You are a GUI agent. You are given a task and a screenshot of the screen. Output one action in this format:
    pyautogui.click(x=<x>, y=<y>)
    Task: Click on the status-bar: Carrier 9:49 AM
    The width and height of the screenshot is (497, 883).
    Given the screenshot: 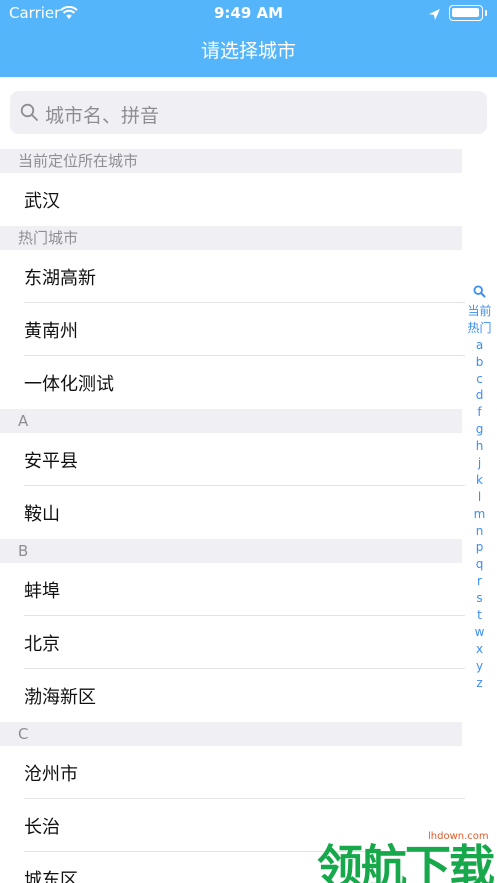 What is the action you would take?
    pyautogui.click(x=248, y=13)
    